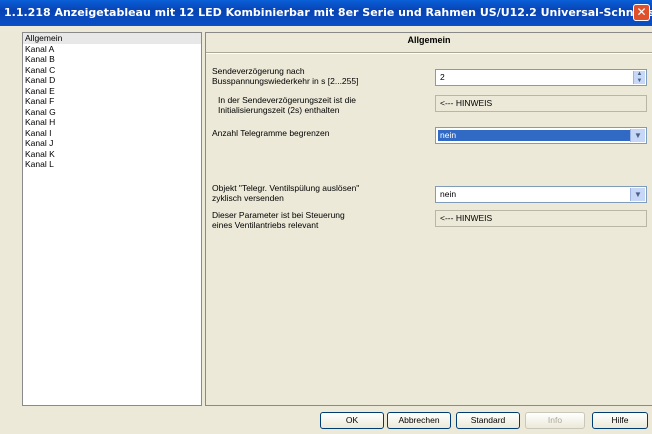 Image resolution: width=652 pixels, height=434 pixels. I want to click on sidebar-item-kanal-b: Kanal B, so click(112, 59).